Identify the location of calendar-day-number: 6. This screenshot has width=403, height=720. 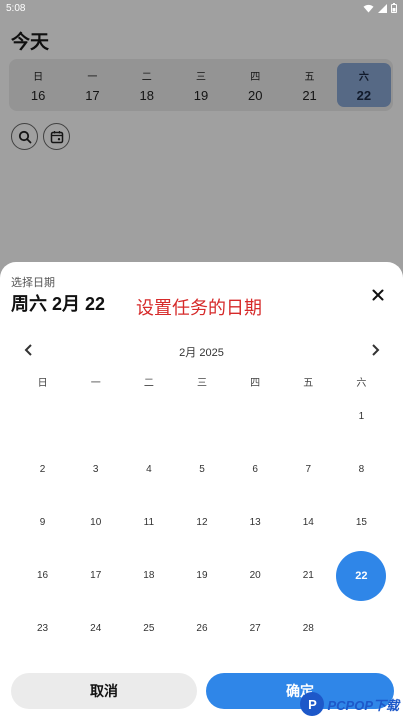
(255, 469).